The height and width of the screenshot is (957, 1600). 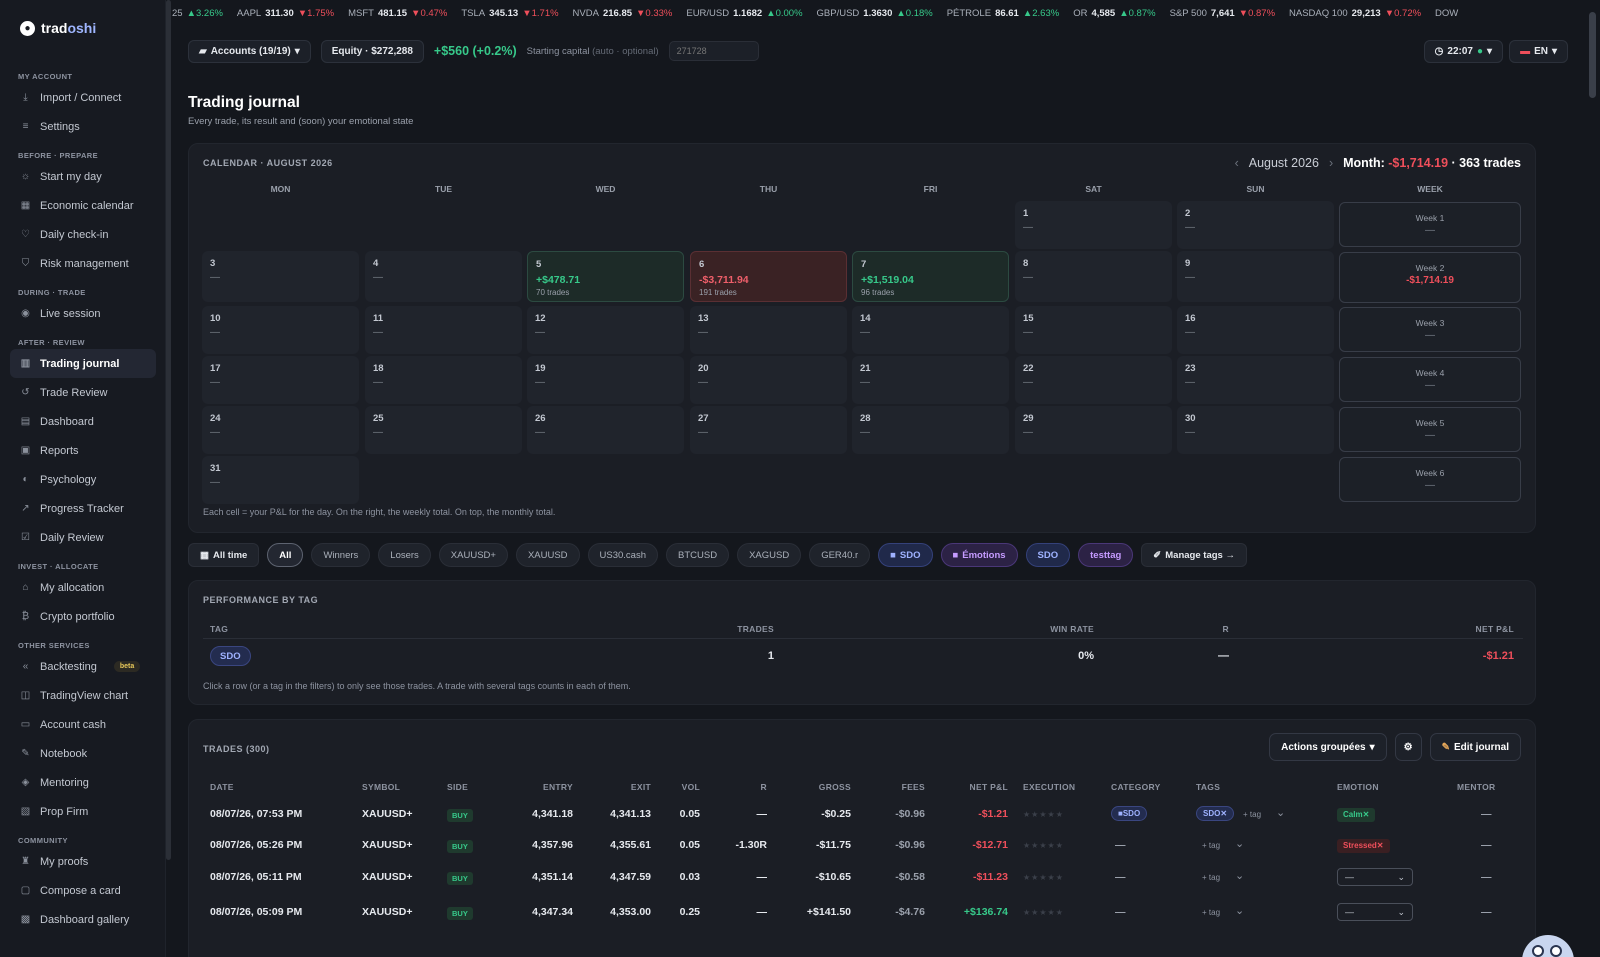 I want to click on language-dropdown: ▬ EN ▾, so click(x=1538, y=51).